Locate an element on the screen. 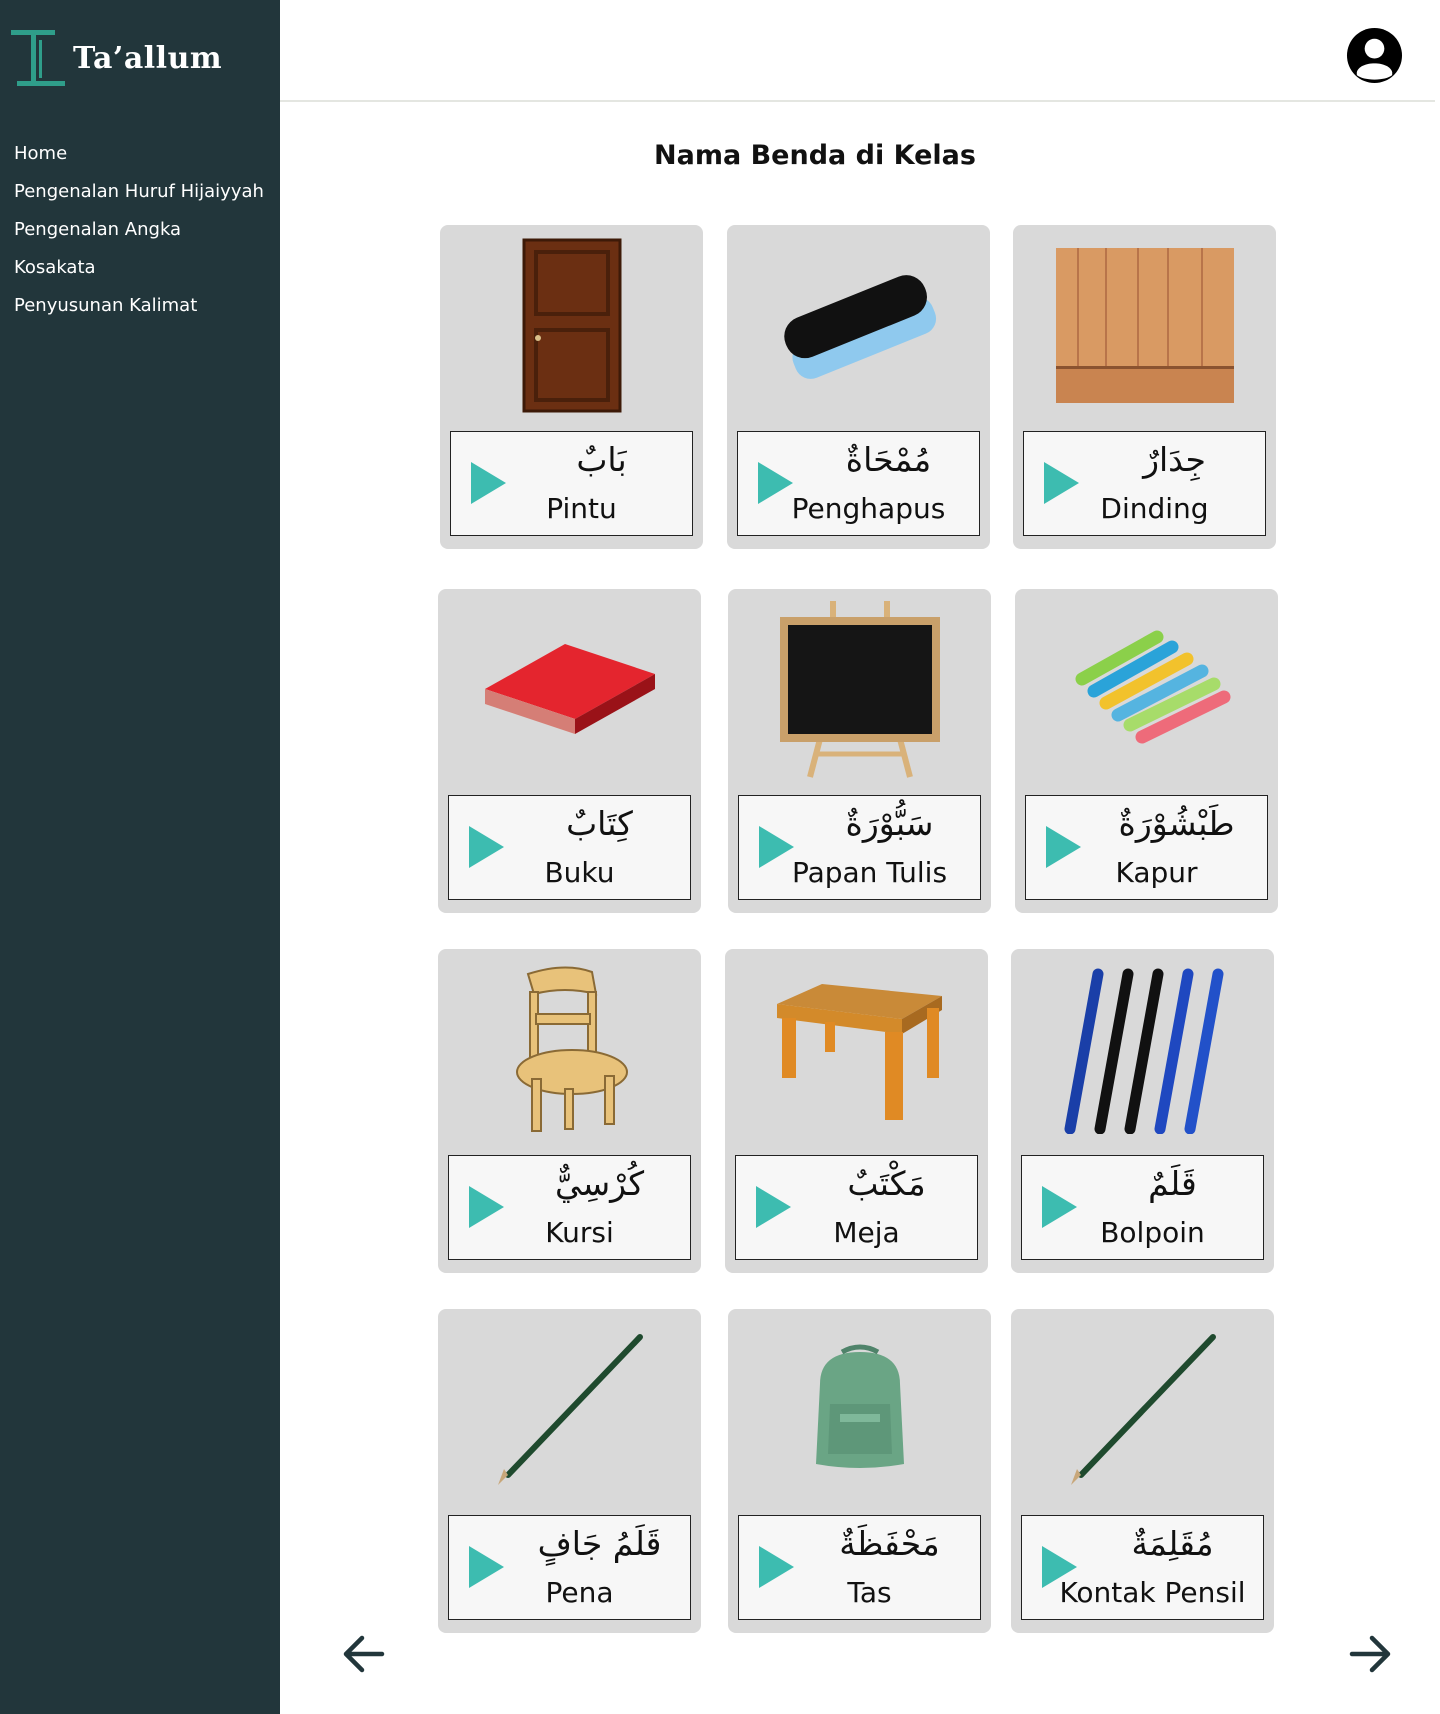 This screenshot has width=1440, height=1714. arabic-word: مَكْتَبٌ is located at coordinates (886, 1183).